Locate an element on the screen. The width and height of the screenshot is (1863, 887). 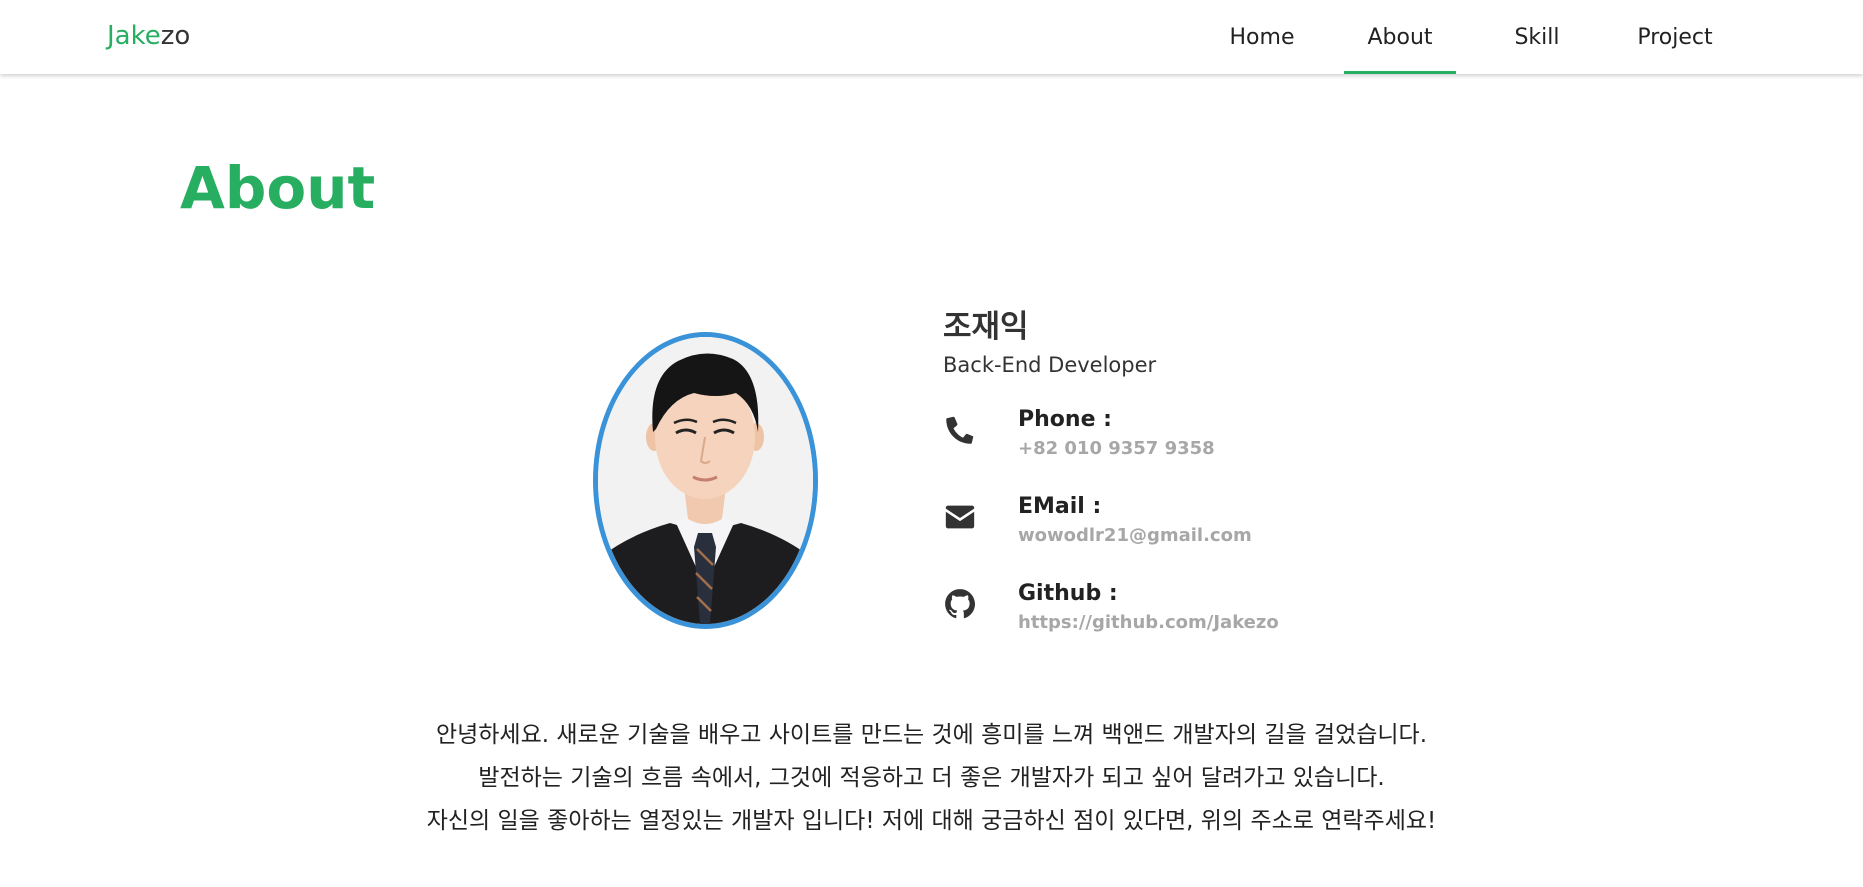
github-icon is located at coordinates (960, 604).